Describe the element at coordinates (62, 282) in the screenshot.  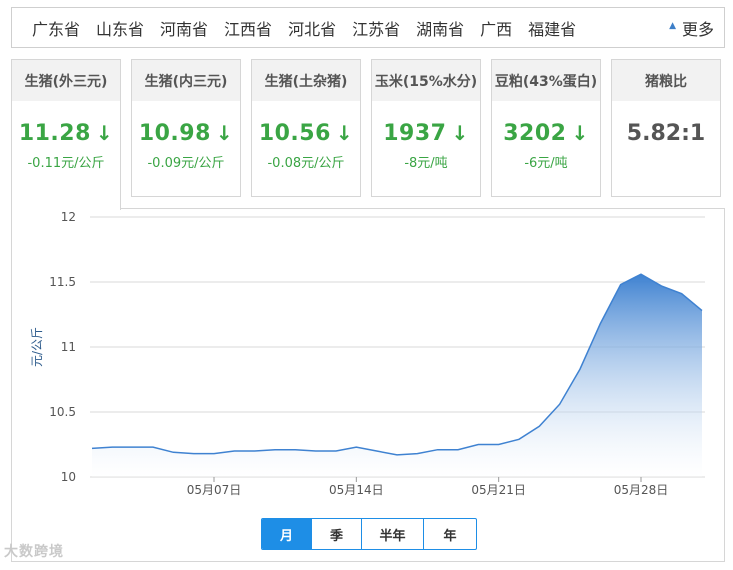
I see `y-tick-label: 11.5` at that location.